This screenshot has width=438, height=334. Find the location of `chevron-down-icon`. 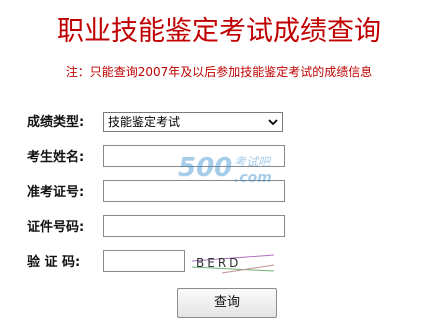

chevron-down-icon is located at coordinates (273, 122).